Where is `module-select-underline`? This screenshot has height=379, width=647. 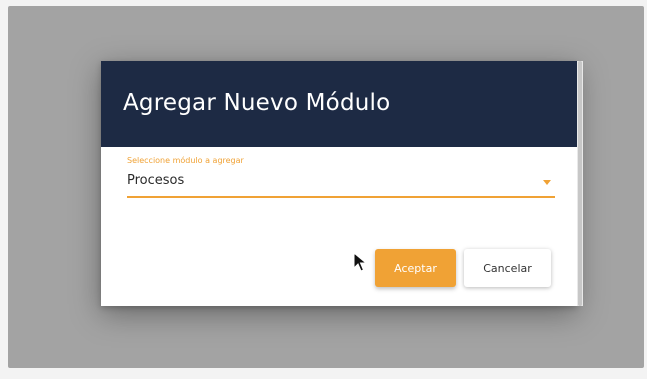 module-select-underline is located at coordinates (341, 197).